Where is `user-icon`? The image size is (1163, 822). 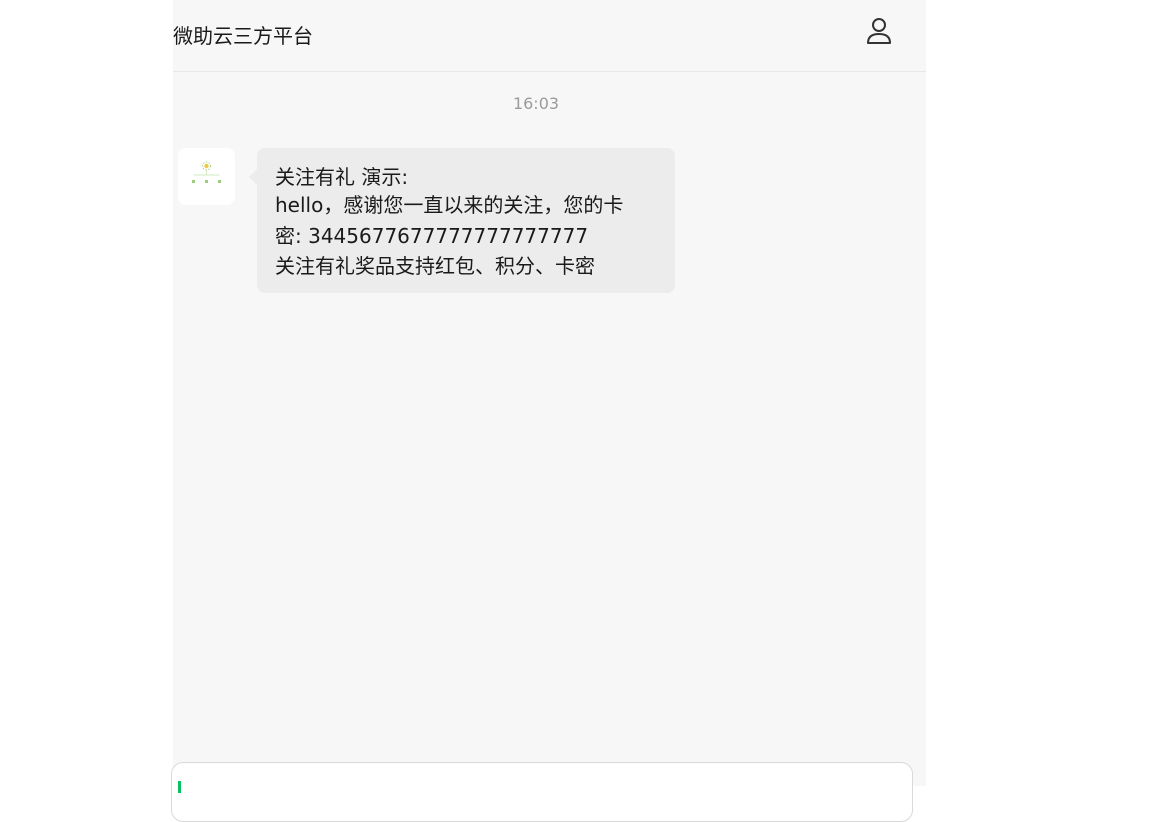 user-icon is located at coordinates (879, 31).